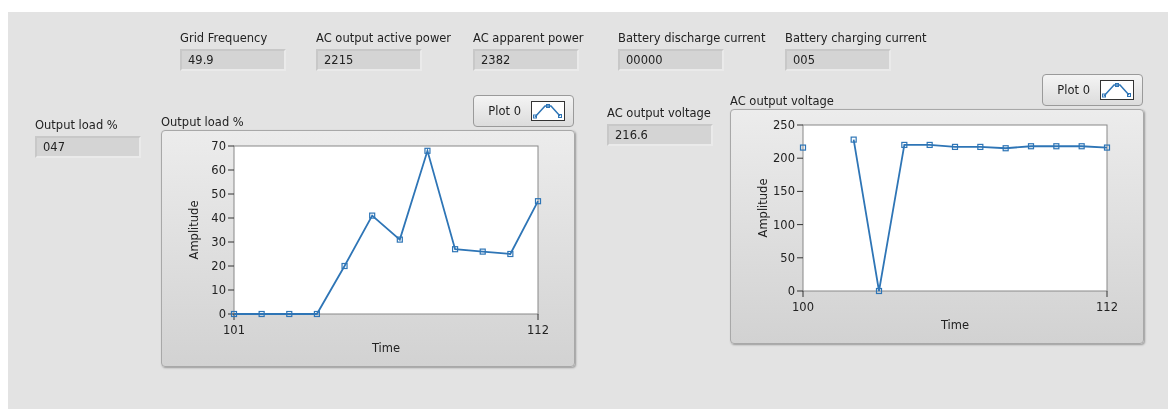  Describe the element at coordinates (202, 122) in the screenshot. I see `graph-title: Output load %` at that location.